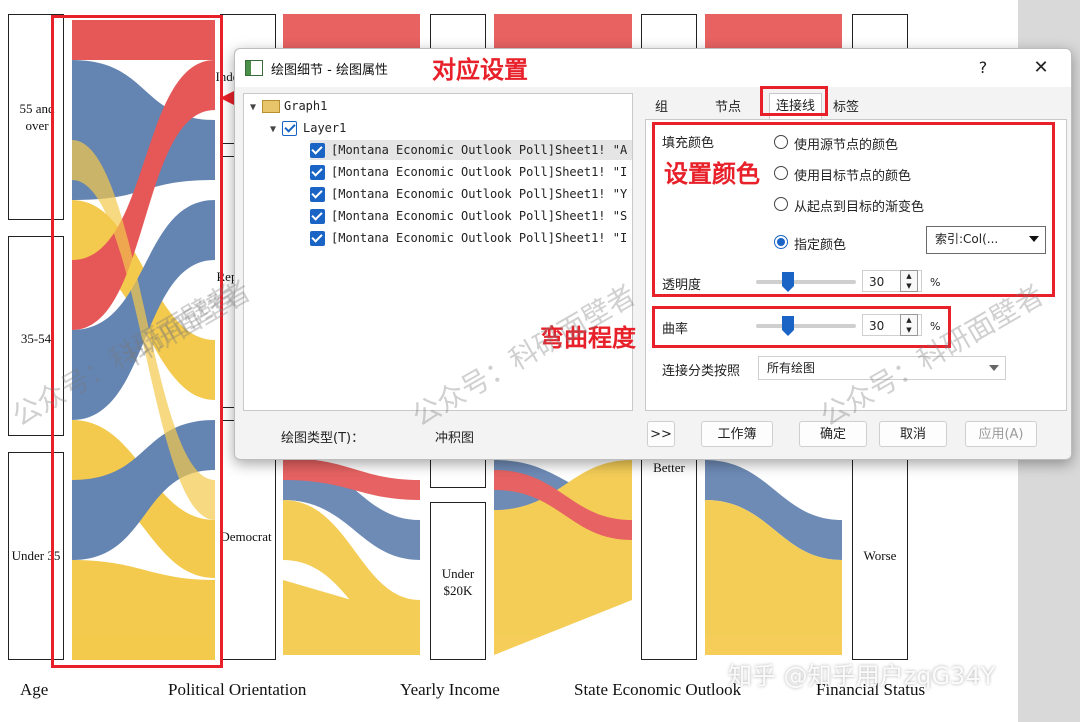 This screenshot has width=1080, height=722. I want to click on axis-label-political: Political Orientation, so click(237, 689).